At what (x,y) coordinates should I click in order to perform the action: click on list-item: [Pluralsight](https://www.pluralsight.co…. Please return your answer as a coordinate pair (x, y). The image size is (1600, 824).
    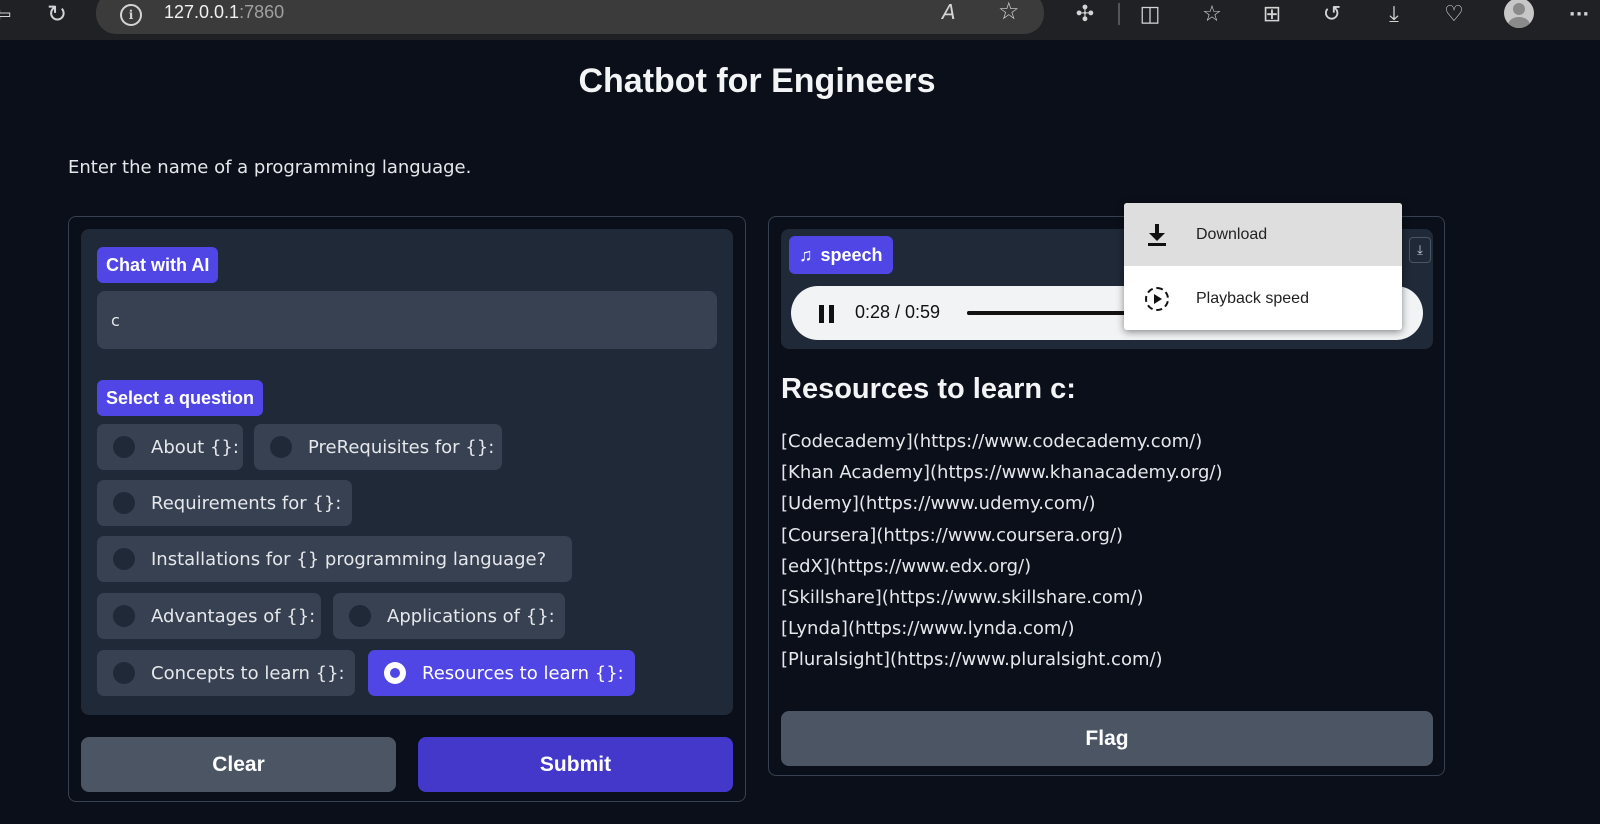
    Looking at the image, I should click on (972, 660).